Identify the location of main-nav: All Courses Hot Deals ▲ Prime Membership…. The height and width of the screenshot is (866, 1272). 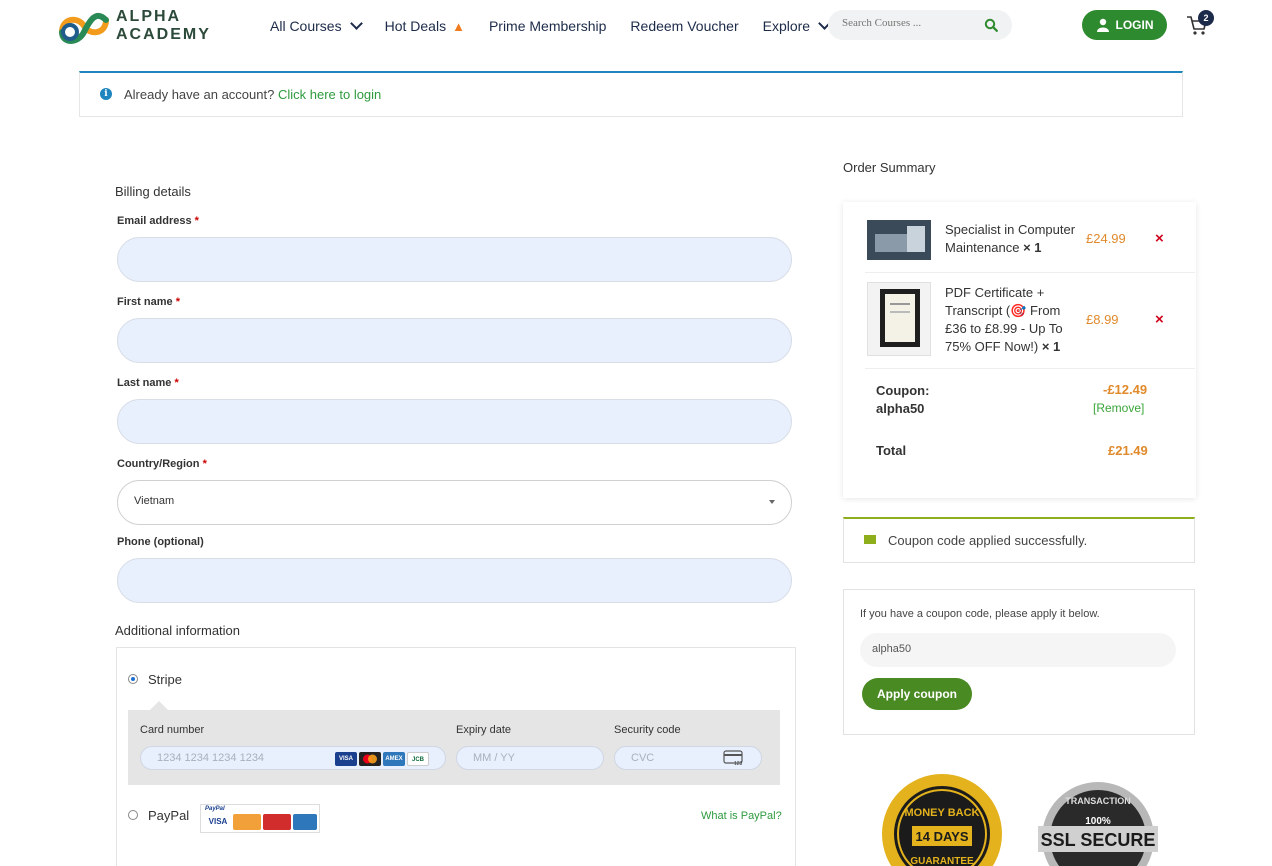
(561, 26).